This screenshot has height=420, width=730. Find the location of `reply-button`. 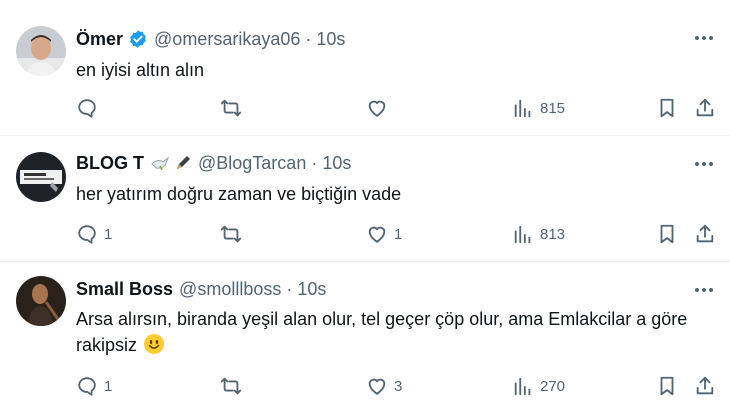

reply-button is located at coordinates (90, 108).